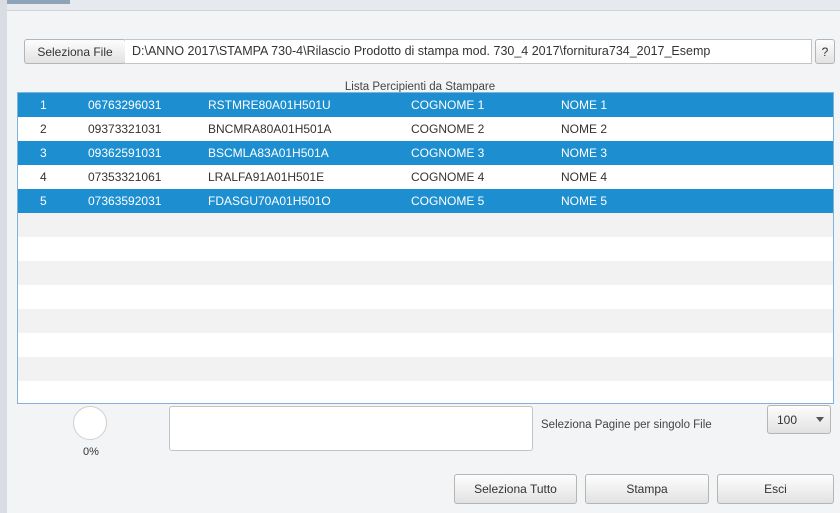 The height and width of the screenshot is (513, 840). Describe the element at coordinates (269, 201) in the screenshot. I see `row-fiscal-code: FDASGU70A01H501O` at that location.